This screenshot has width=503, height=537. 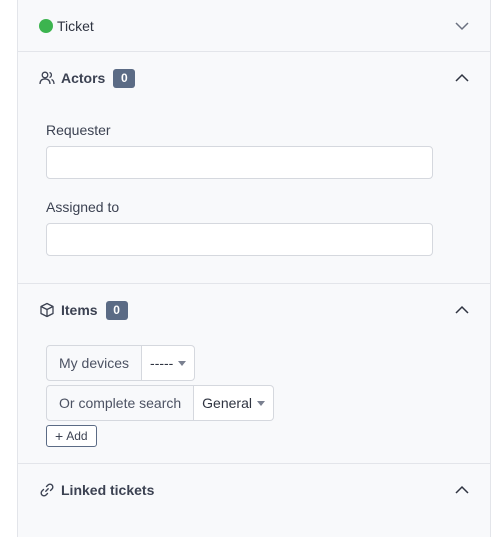 I want to click on actors-section-title: Actors, so click(x=83, y=78).